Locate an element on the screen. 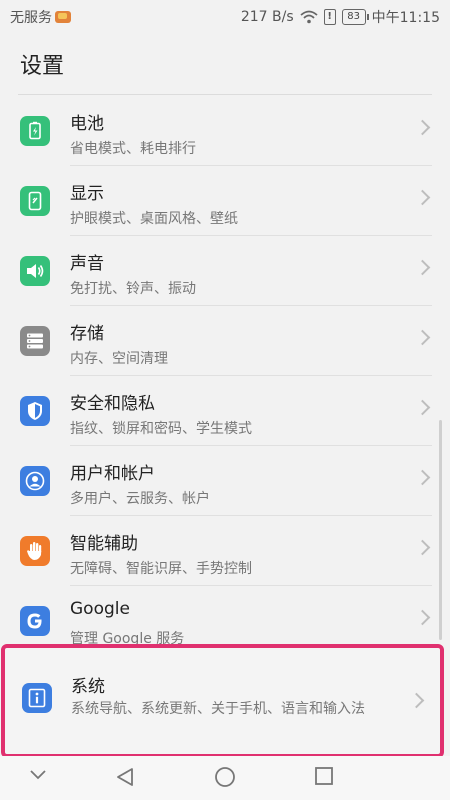 This screenshot has height=800, width=450. settings-item-system: 系统 系统导航、系统更新、关于手机、语言和输入法 is located at coordinates (222, 701).